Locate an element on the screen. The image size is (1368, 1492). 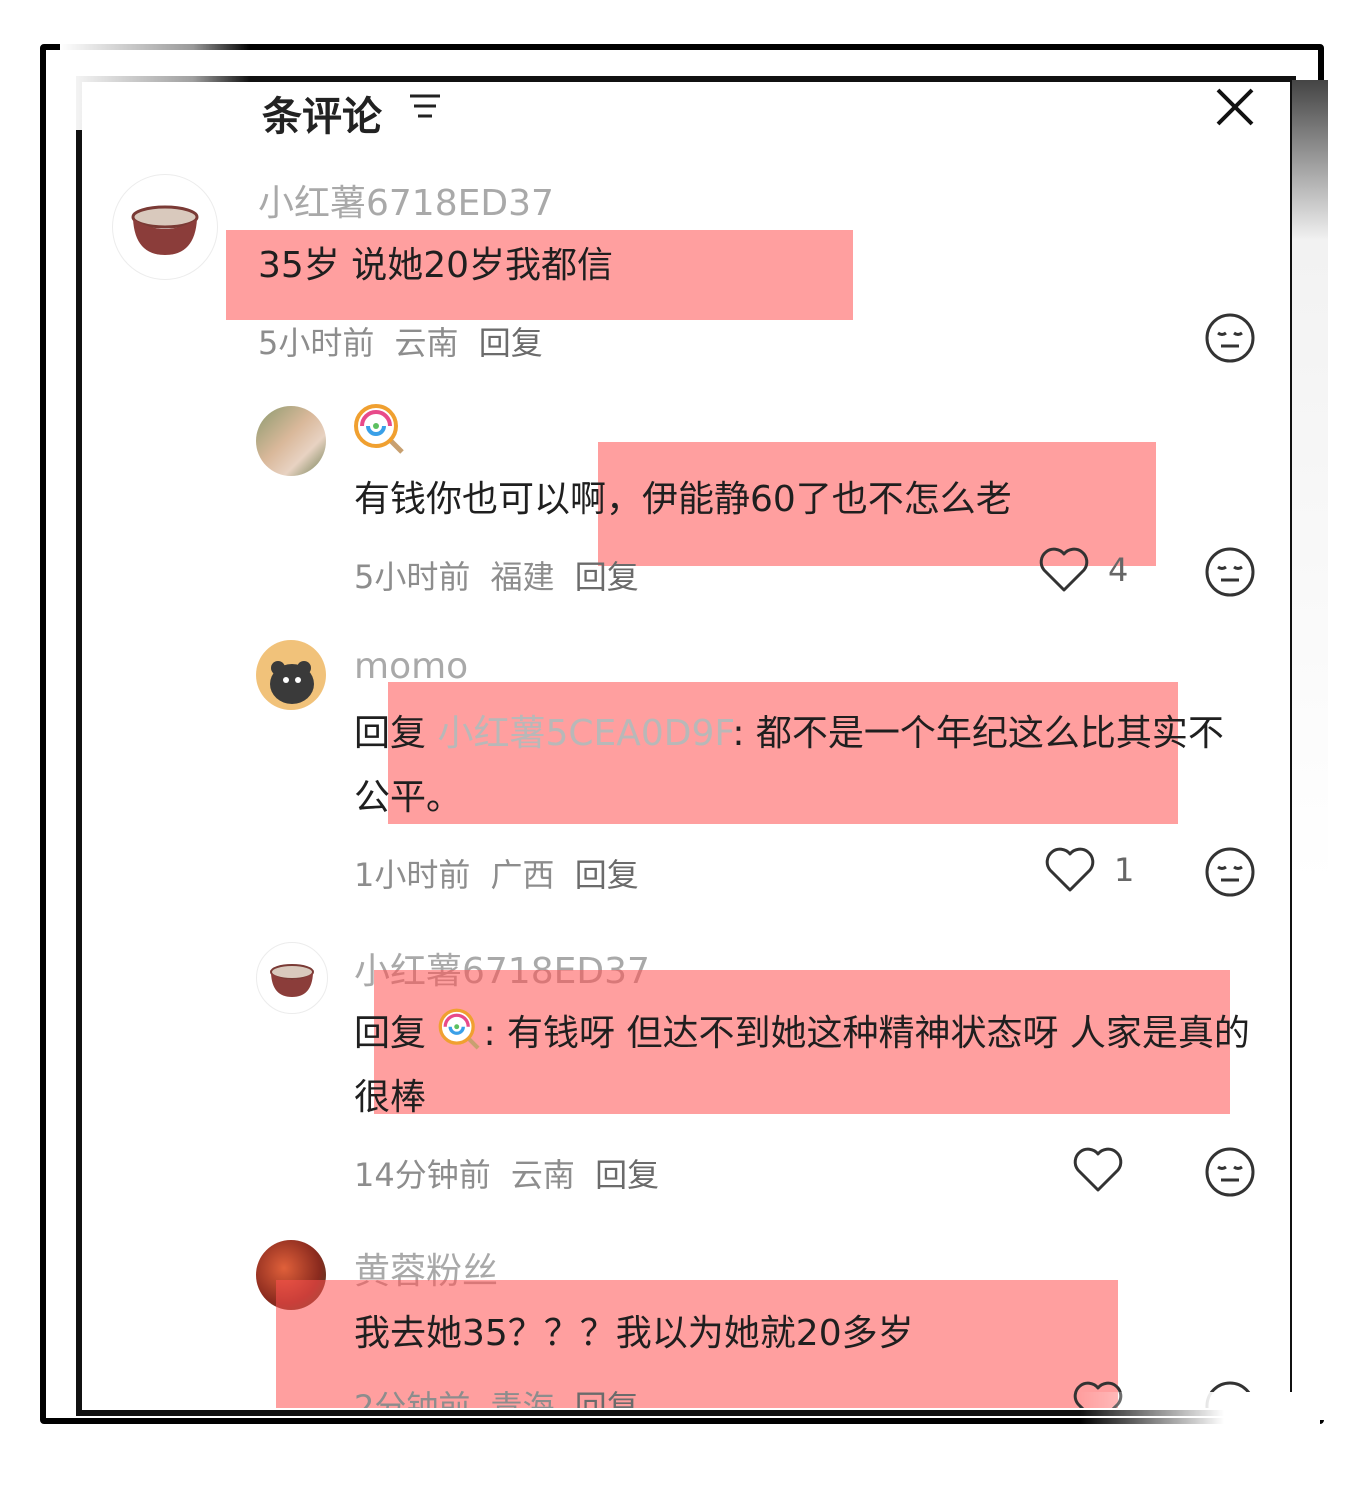
comment-time: 1小时前 is located at coordinates (412, 875).